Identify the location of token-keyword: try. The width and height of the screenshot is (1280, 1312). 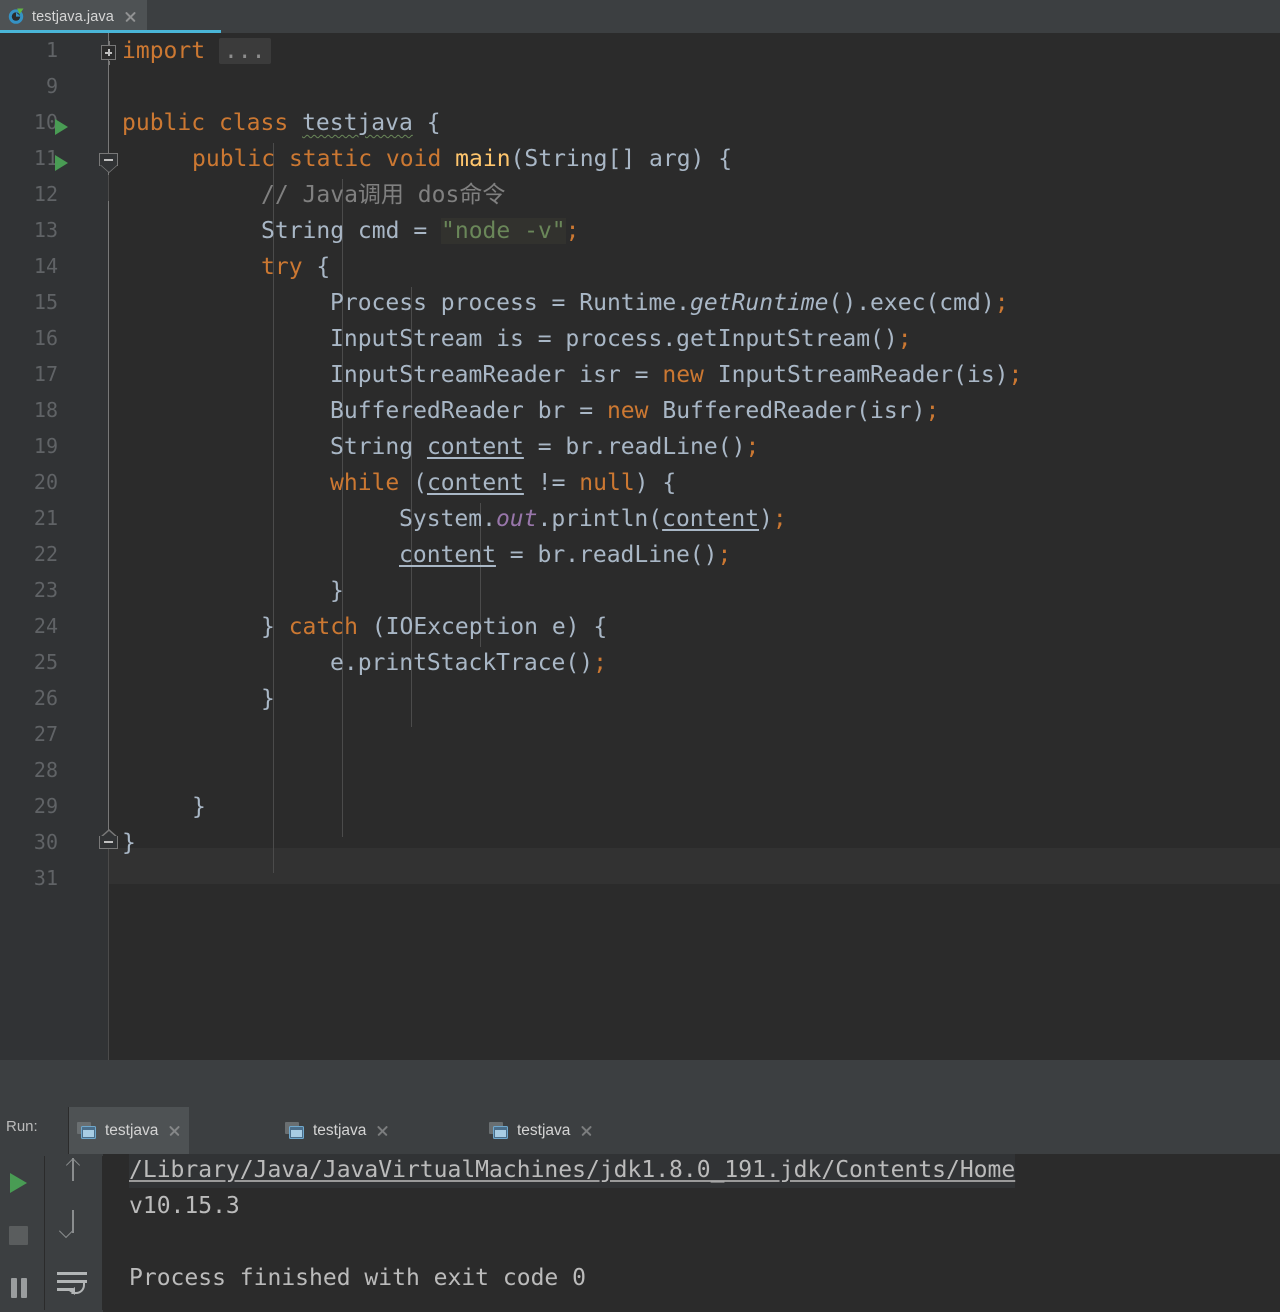
(282, 267).